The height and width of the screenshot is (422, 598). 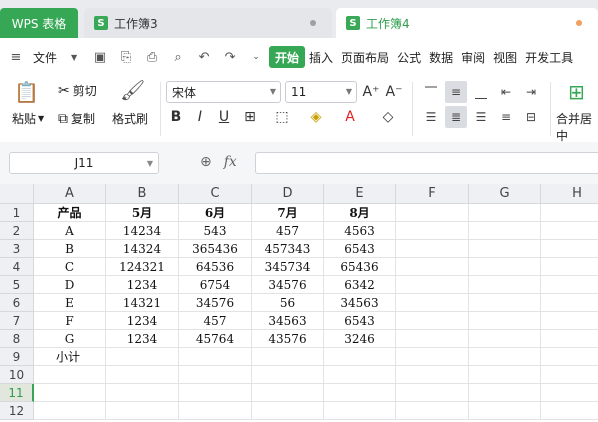 What do you see at coordinates (431, 117) in the screenshot?
I see `align-left-icon: ☰` at bounding box center [431, 117].